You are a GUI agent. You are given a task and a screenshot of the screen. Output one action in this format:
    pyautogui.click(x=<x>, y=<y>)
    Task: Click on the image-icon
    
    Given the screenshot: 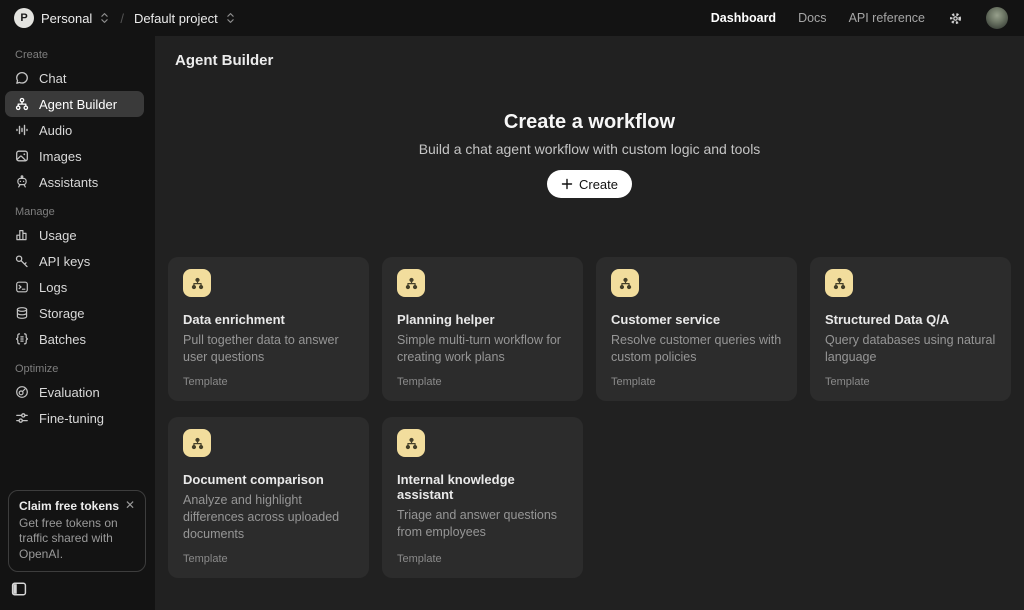 What is the action you would take?
    pyautogui.click(x=22, y=156)
    